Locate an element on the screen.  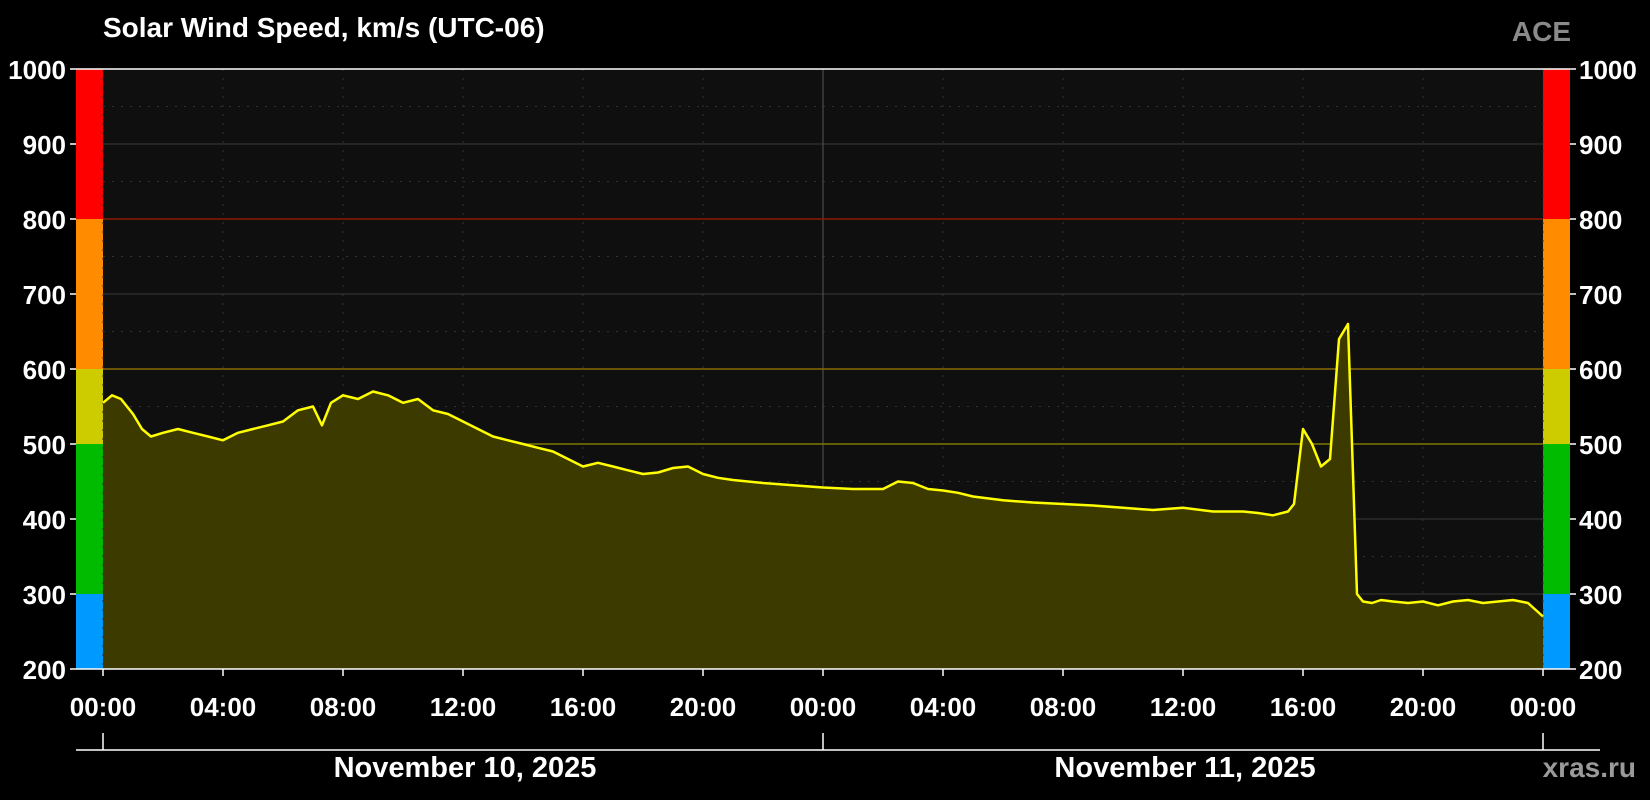
y-tick-label-left: 400 is located at coordinates (44, 520).